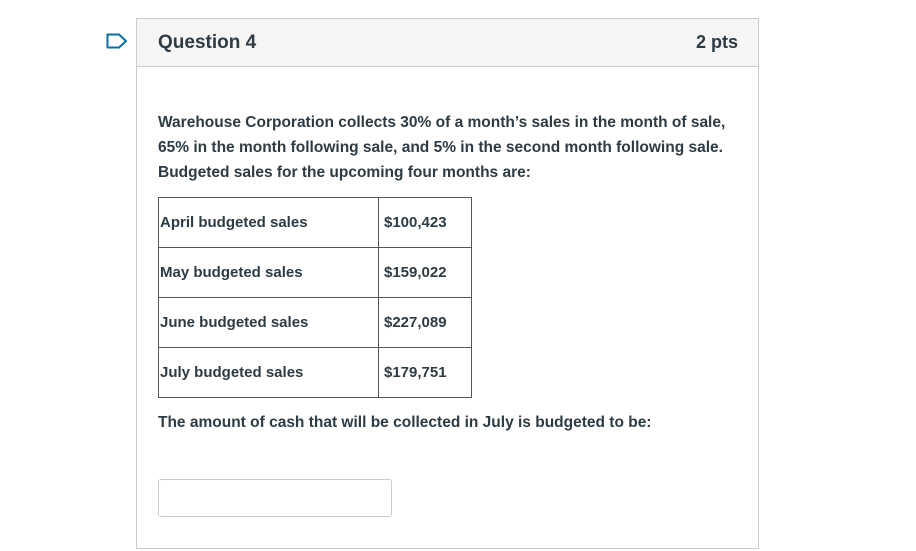  What do you see at coordinates (447, 43) in the screenshot?
I see `question-header: Question 4 2 pts` at bounding box center [447, 43].